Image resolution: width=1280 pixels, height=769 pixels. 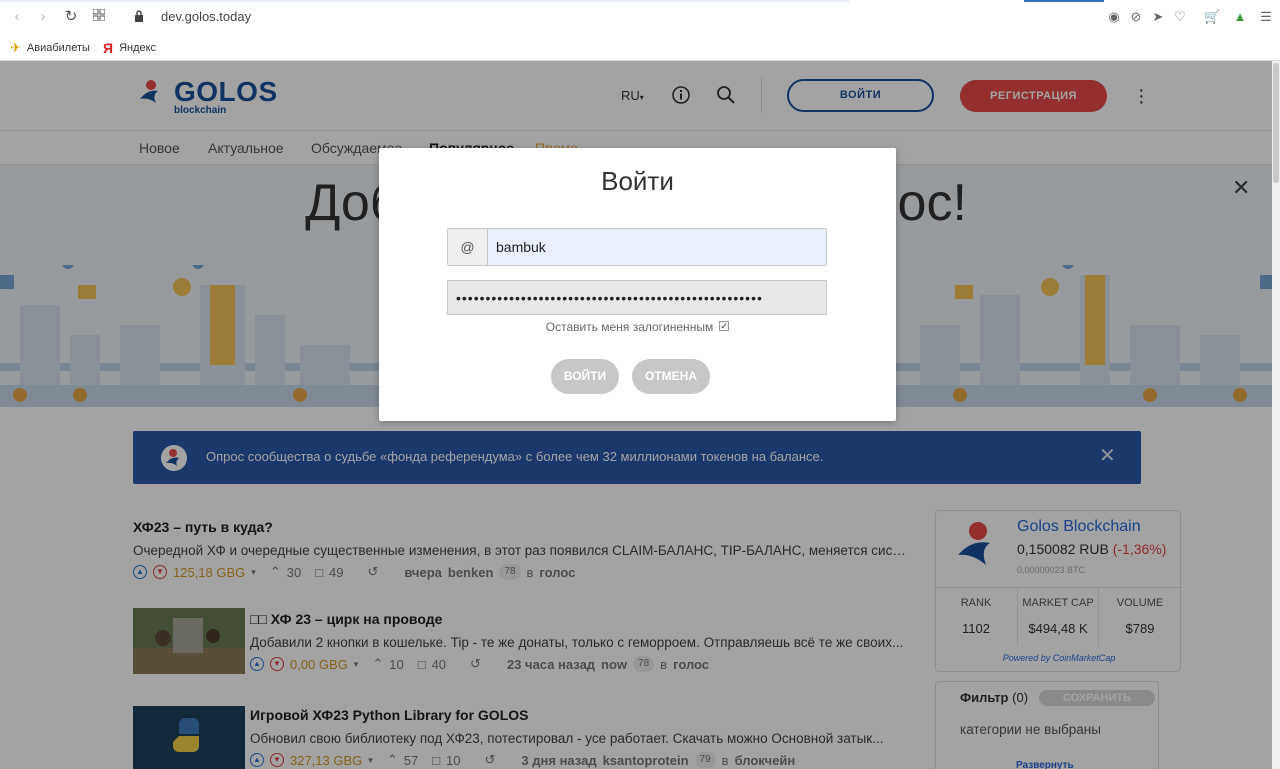 What do you see at coordinates (43, 17) in the screenshot?
I see `forward-icon: ›` at bounding box center [43, 17].